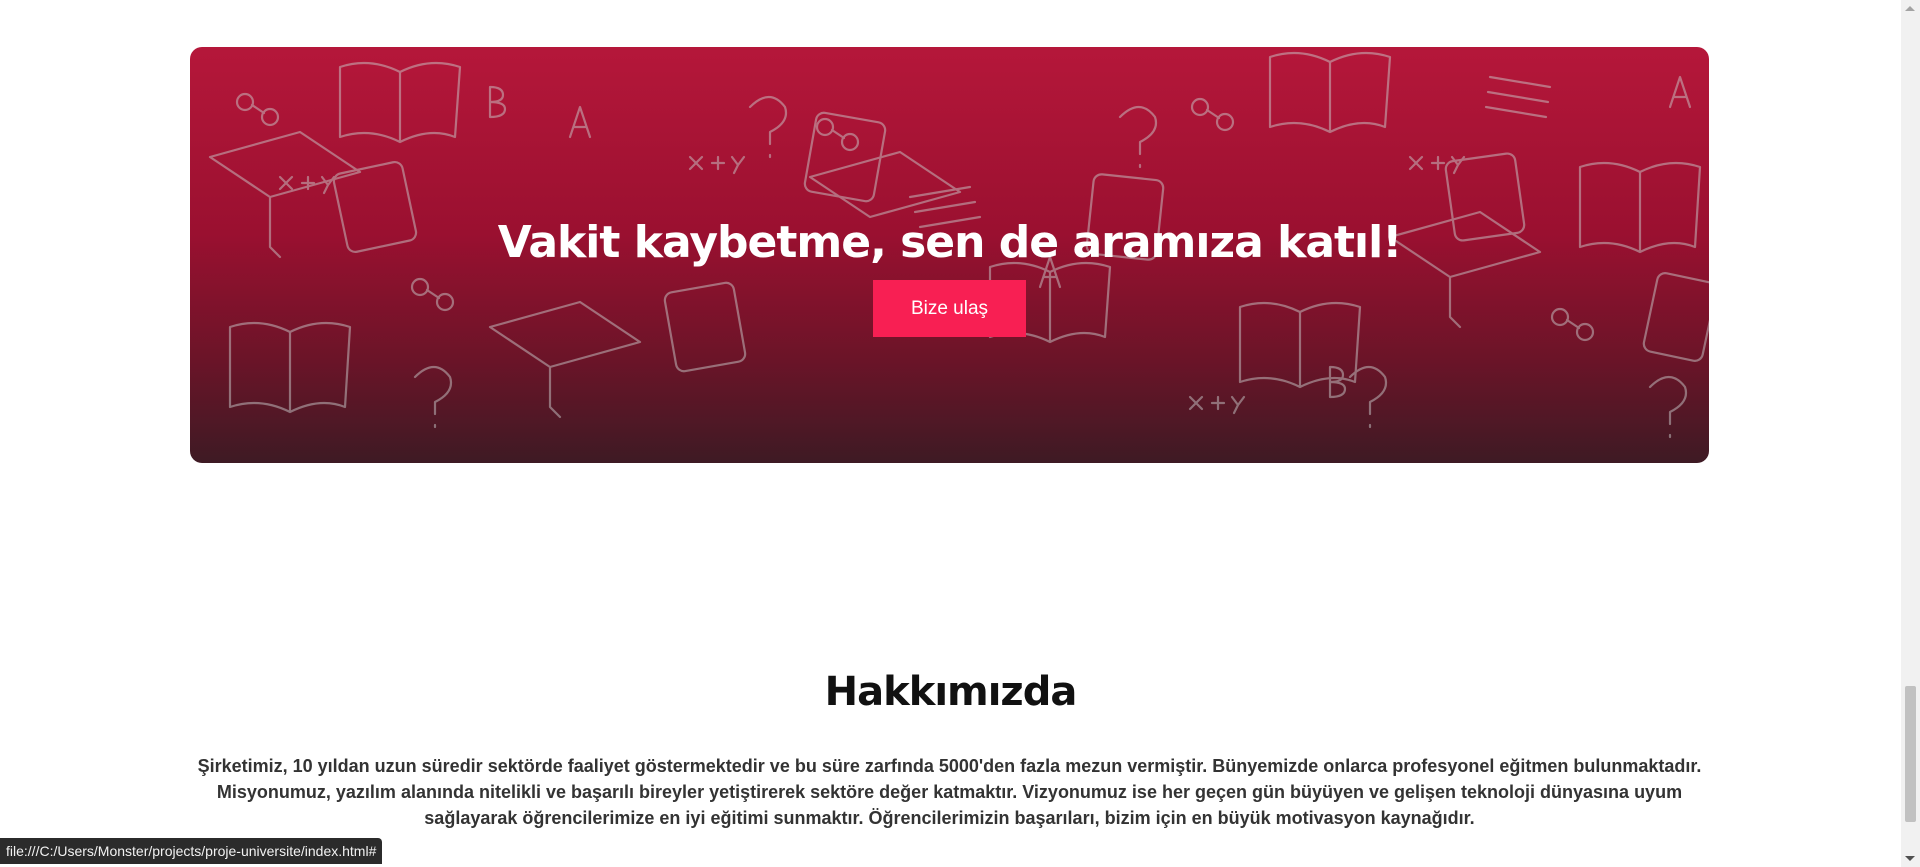 Image resolution: width=1920 pixels, height=867 pixels. I want to click on scroll-down-arrow-icon, so click(1910, 858).